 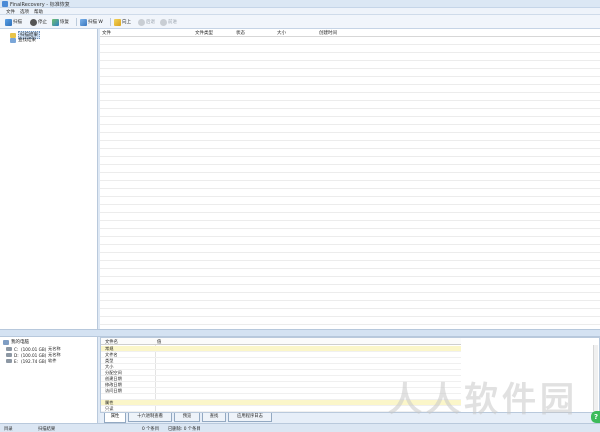 What do you see at coordinates (23, 40) in the screenshot?
I see `tree-item-search-results: 查找结果` at bounding box center [23, 40].